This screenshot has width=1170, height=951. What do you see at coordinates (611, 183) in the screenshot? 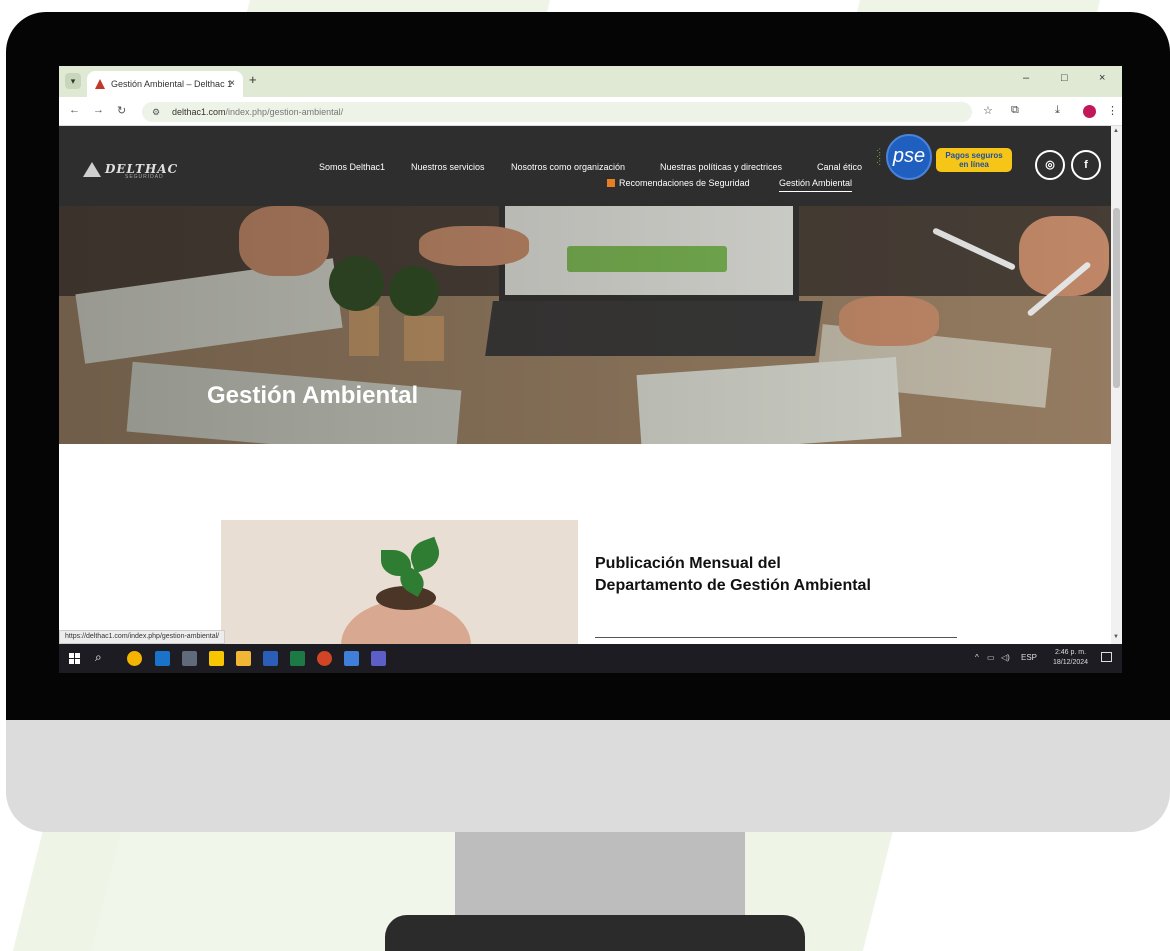
I see `gift-icon` at bounding box center [611, 183].